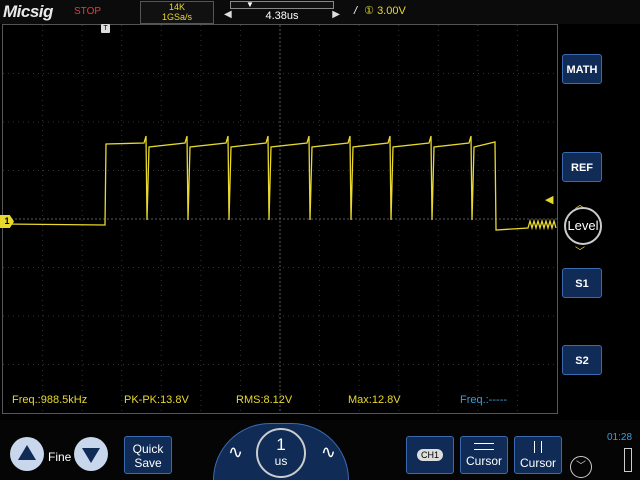 Image resolution: width=640 pixels, height=480 pixels. I want to click on measurement-3: RMS:8.12V, so click(264, 400).